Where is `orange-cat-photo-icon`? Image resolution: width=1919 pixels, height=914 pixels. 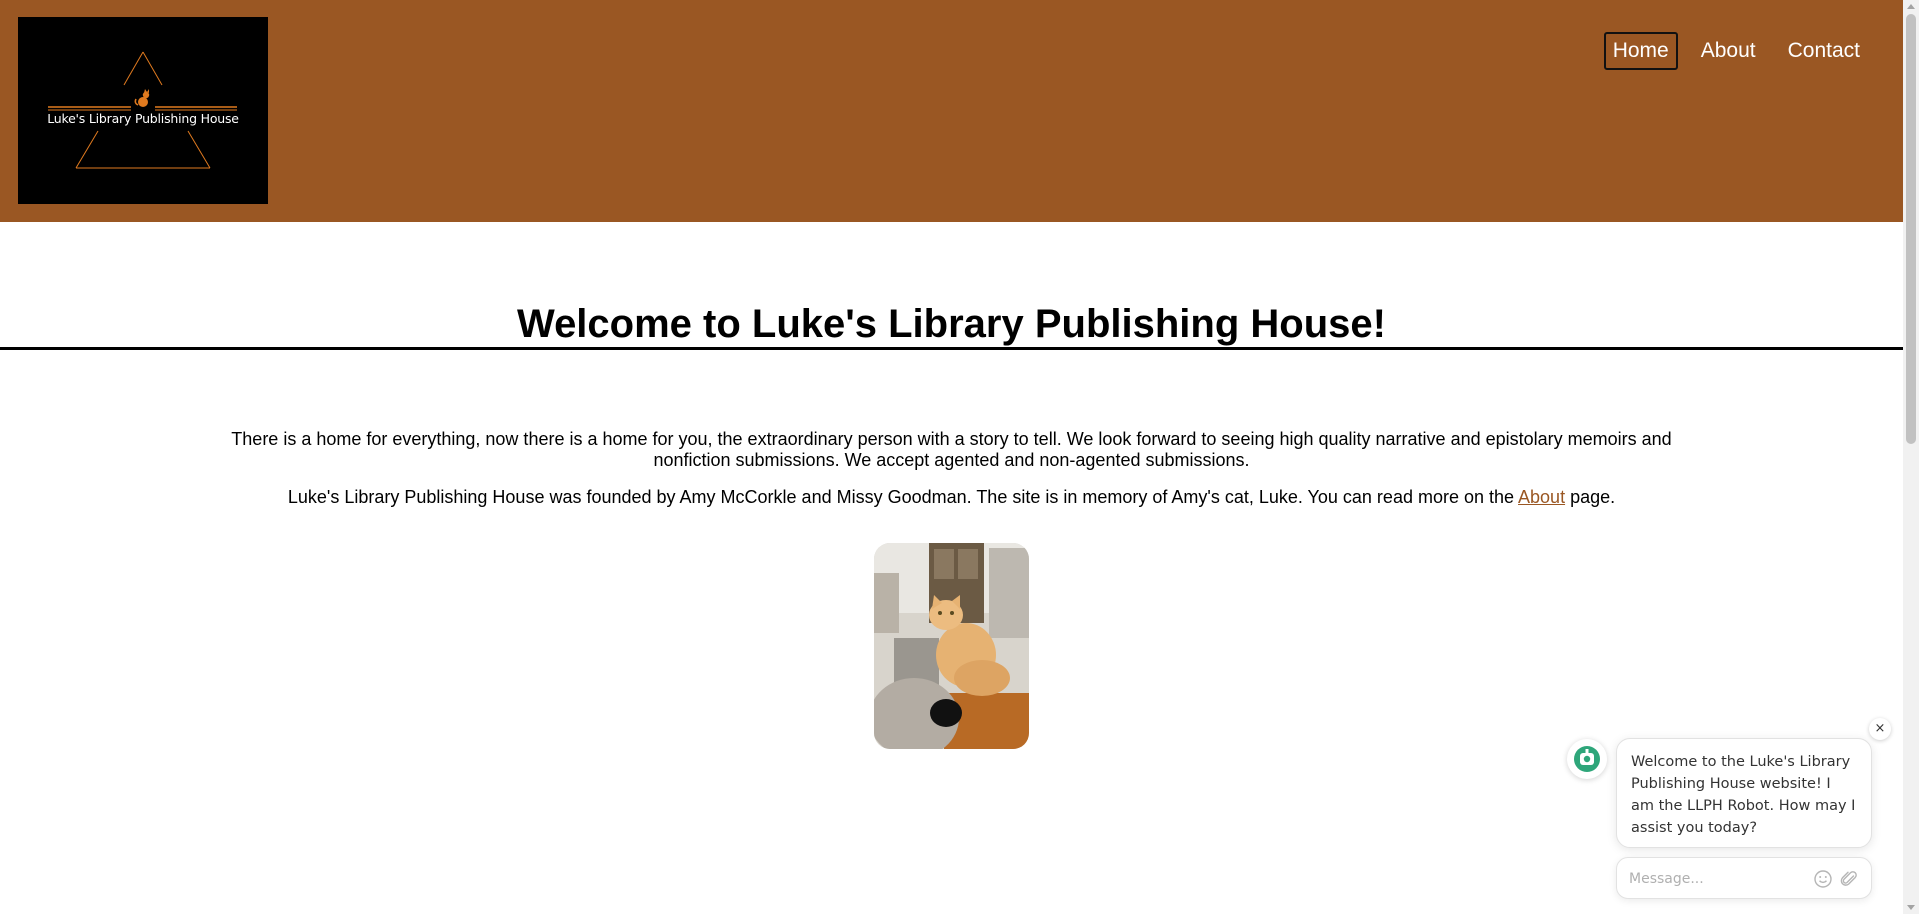
orange-cat-photo-icon is located at coordinates (951, 646).